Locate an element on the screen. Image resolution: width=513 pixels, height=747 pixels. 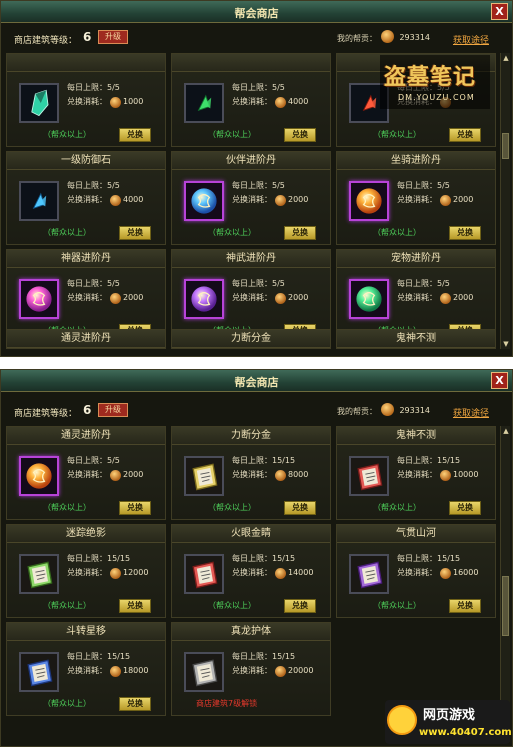
cost-row: 兑换消耗： 4000 is located at coordinates (279, 102).